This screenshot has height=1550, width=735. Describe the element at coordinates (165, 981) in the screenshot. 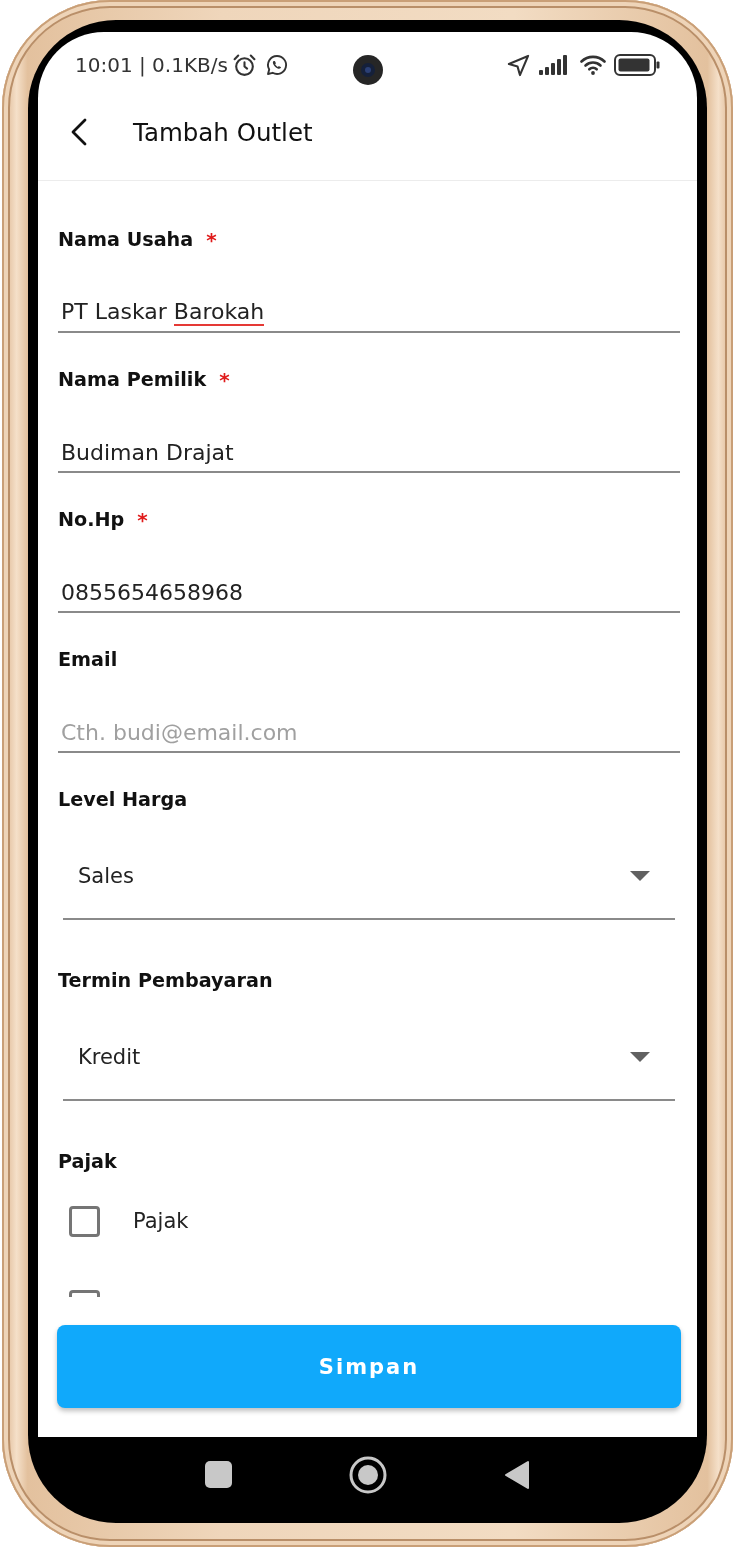

I see `field-label: Termin Pembayaran` at that location.